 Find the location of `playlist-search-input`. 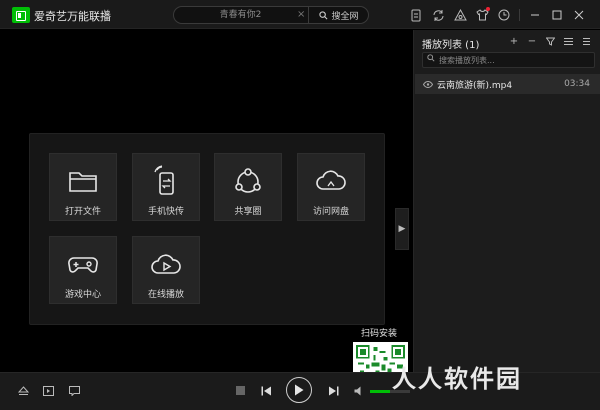

playlist-search-input is located at coordinates (514, 60).